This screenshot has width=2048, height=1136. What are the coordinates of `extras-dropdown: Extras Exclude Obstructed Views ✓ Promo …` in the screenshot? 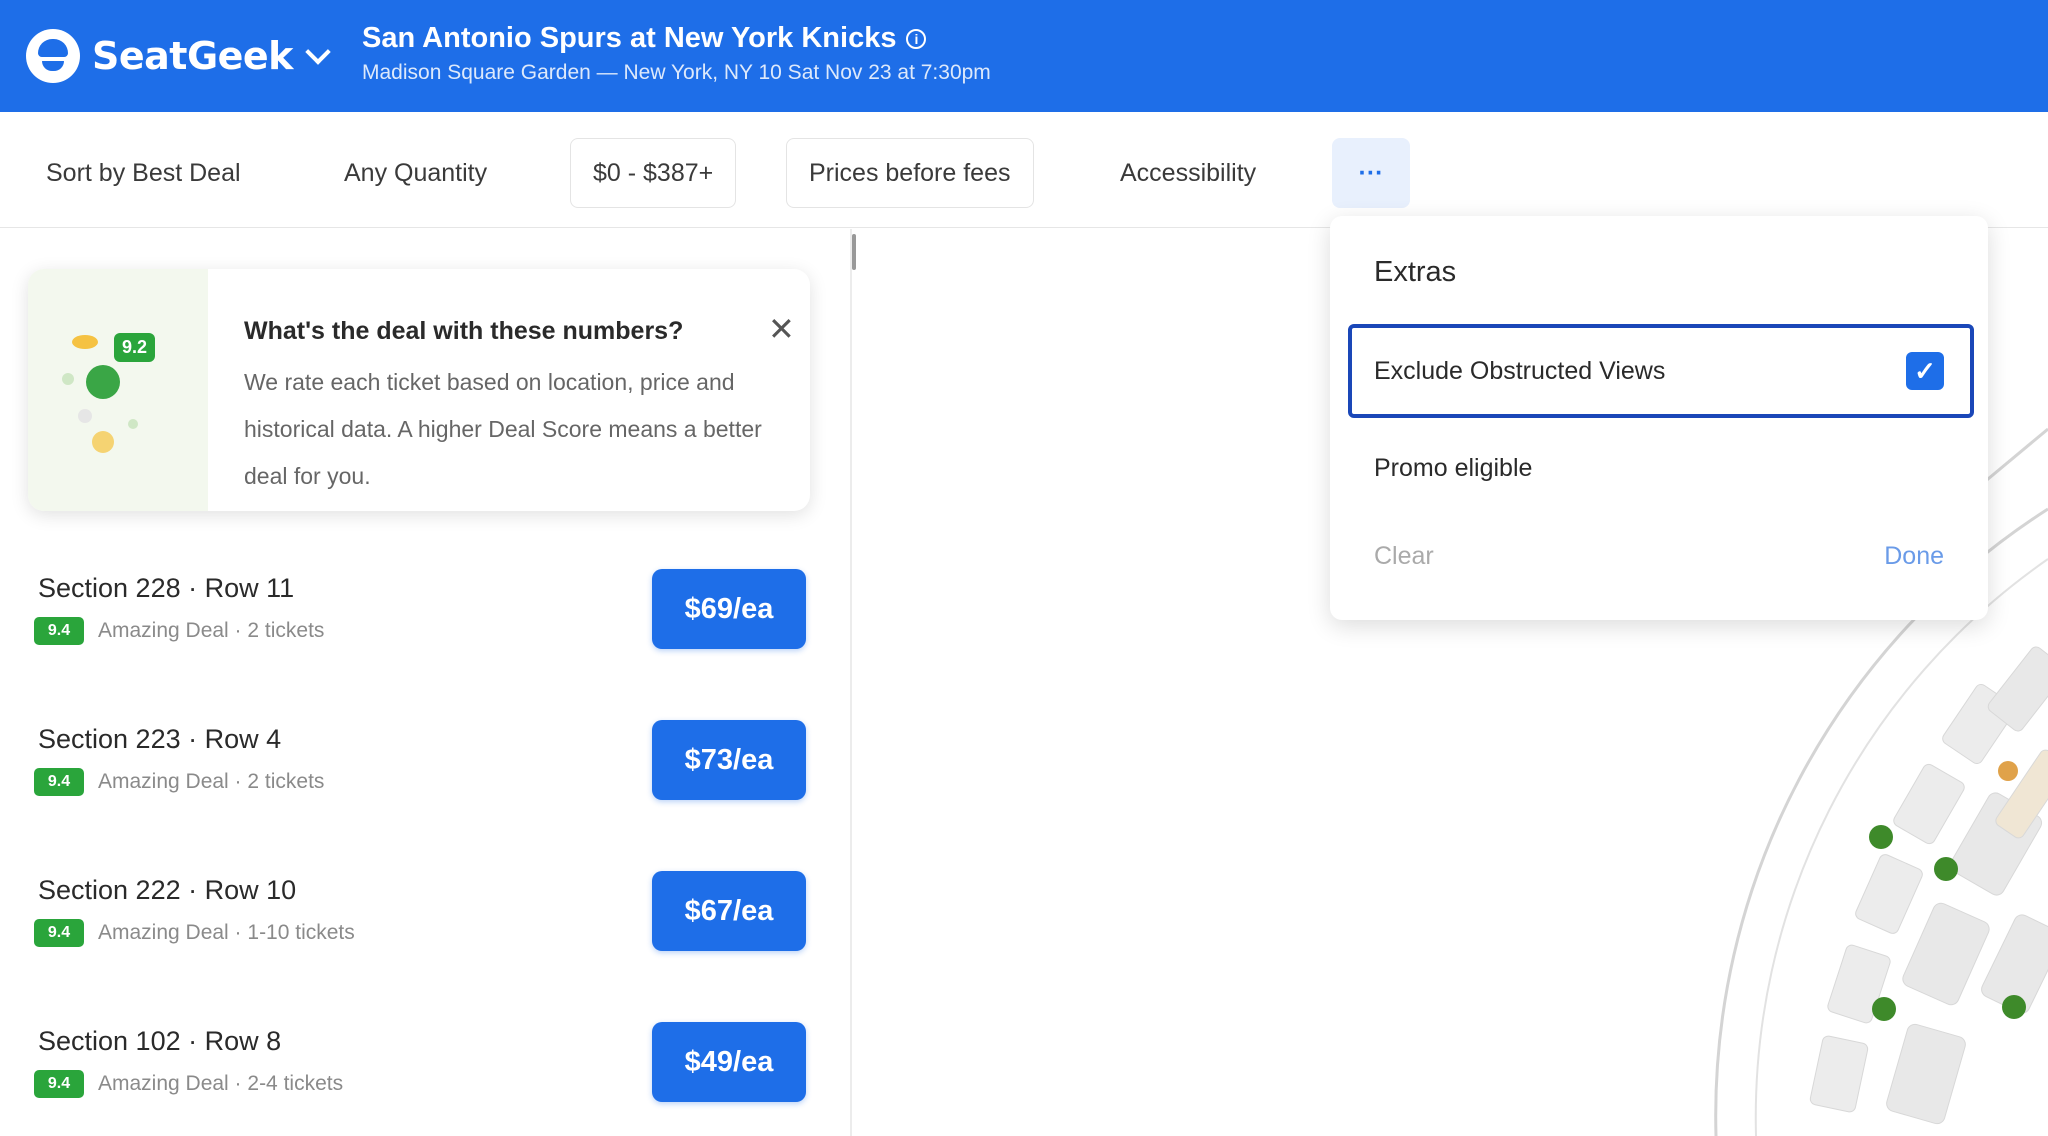 It's located at (1659, 418).